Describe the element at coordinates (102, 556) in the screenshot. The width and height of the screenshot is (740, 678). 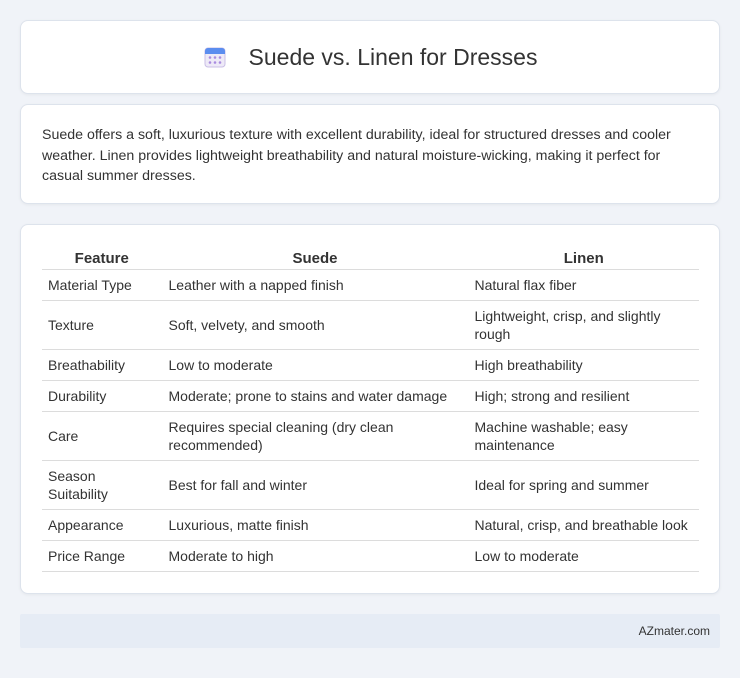
I see `feature-cell: Price Range` at that location.